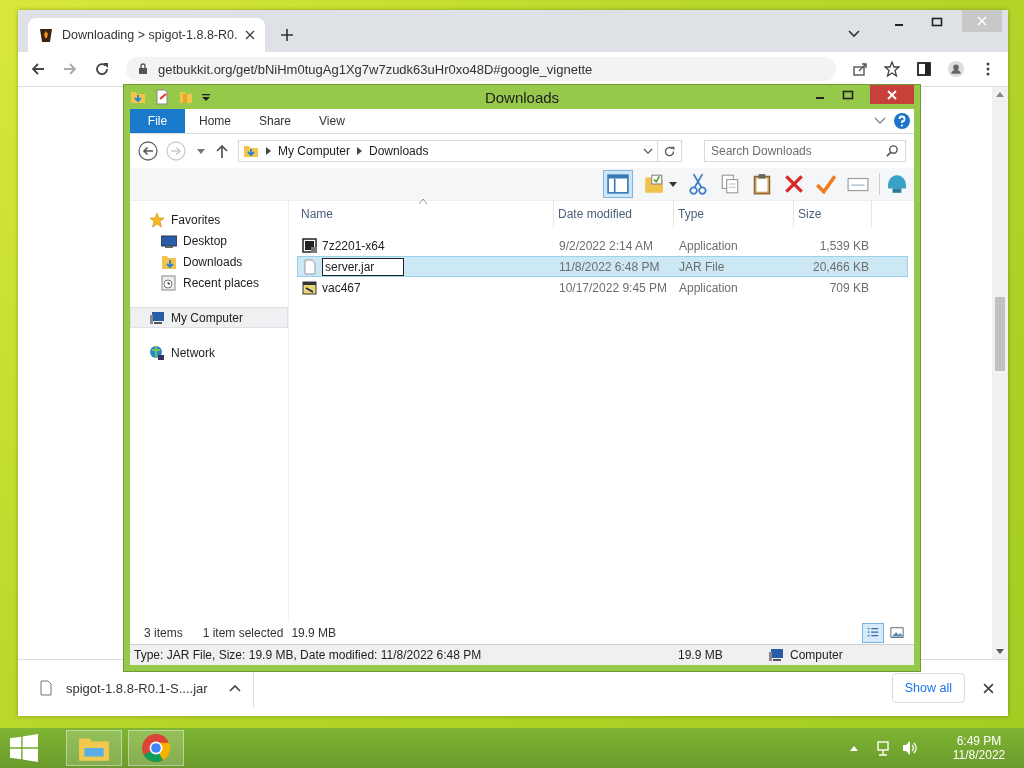 This screenshot has height=768, width=1024. Describe the element at coordinates (840, 266) in the screenshot. I see `size-cell-text: 20,466 KB` at that location.